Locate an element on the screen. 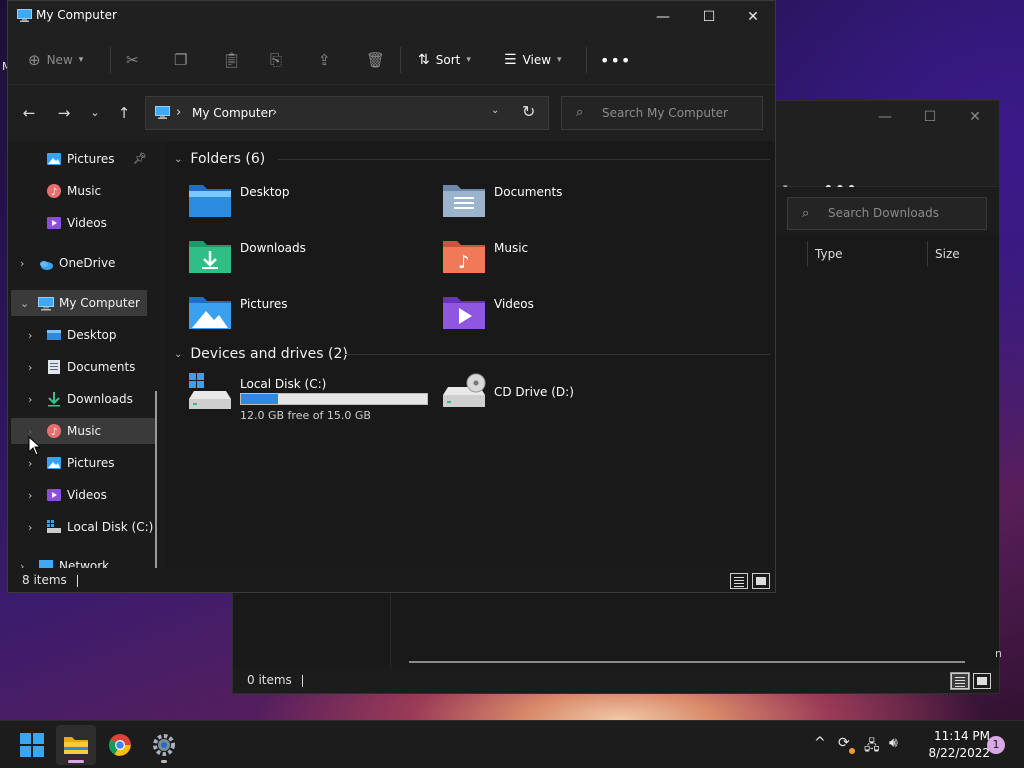 This screenshot has height=768, width=1024. statusbar: 8 items is located at coordinates (391, 580).